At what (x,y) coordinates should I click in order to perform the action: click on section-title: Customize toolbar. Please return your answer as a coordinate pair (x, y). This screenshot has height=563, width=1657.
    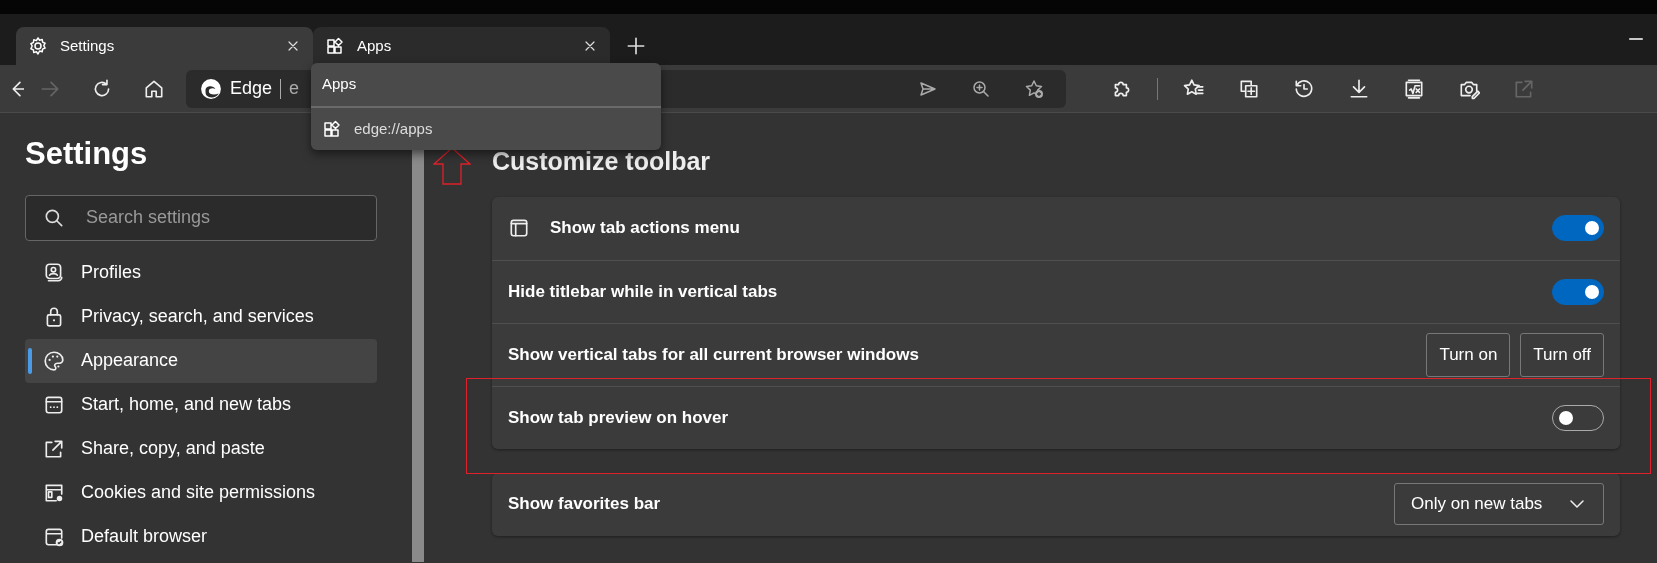
    Looking at the image, I should click on (602, 161).